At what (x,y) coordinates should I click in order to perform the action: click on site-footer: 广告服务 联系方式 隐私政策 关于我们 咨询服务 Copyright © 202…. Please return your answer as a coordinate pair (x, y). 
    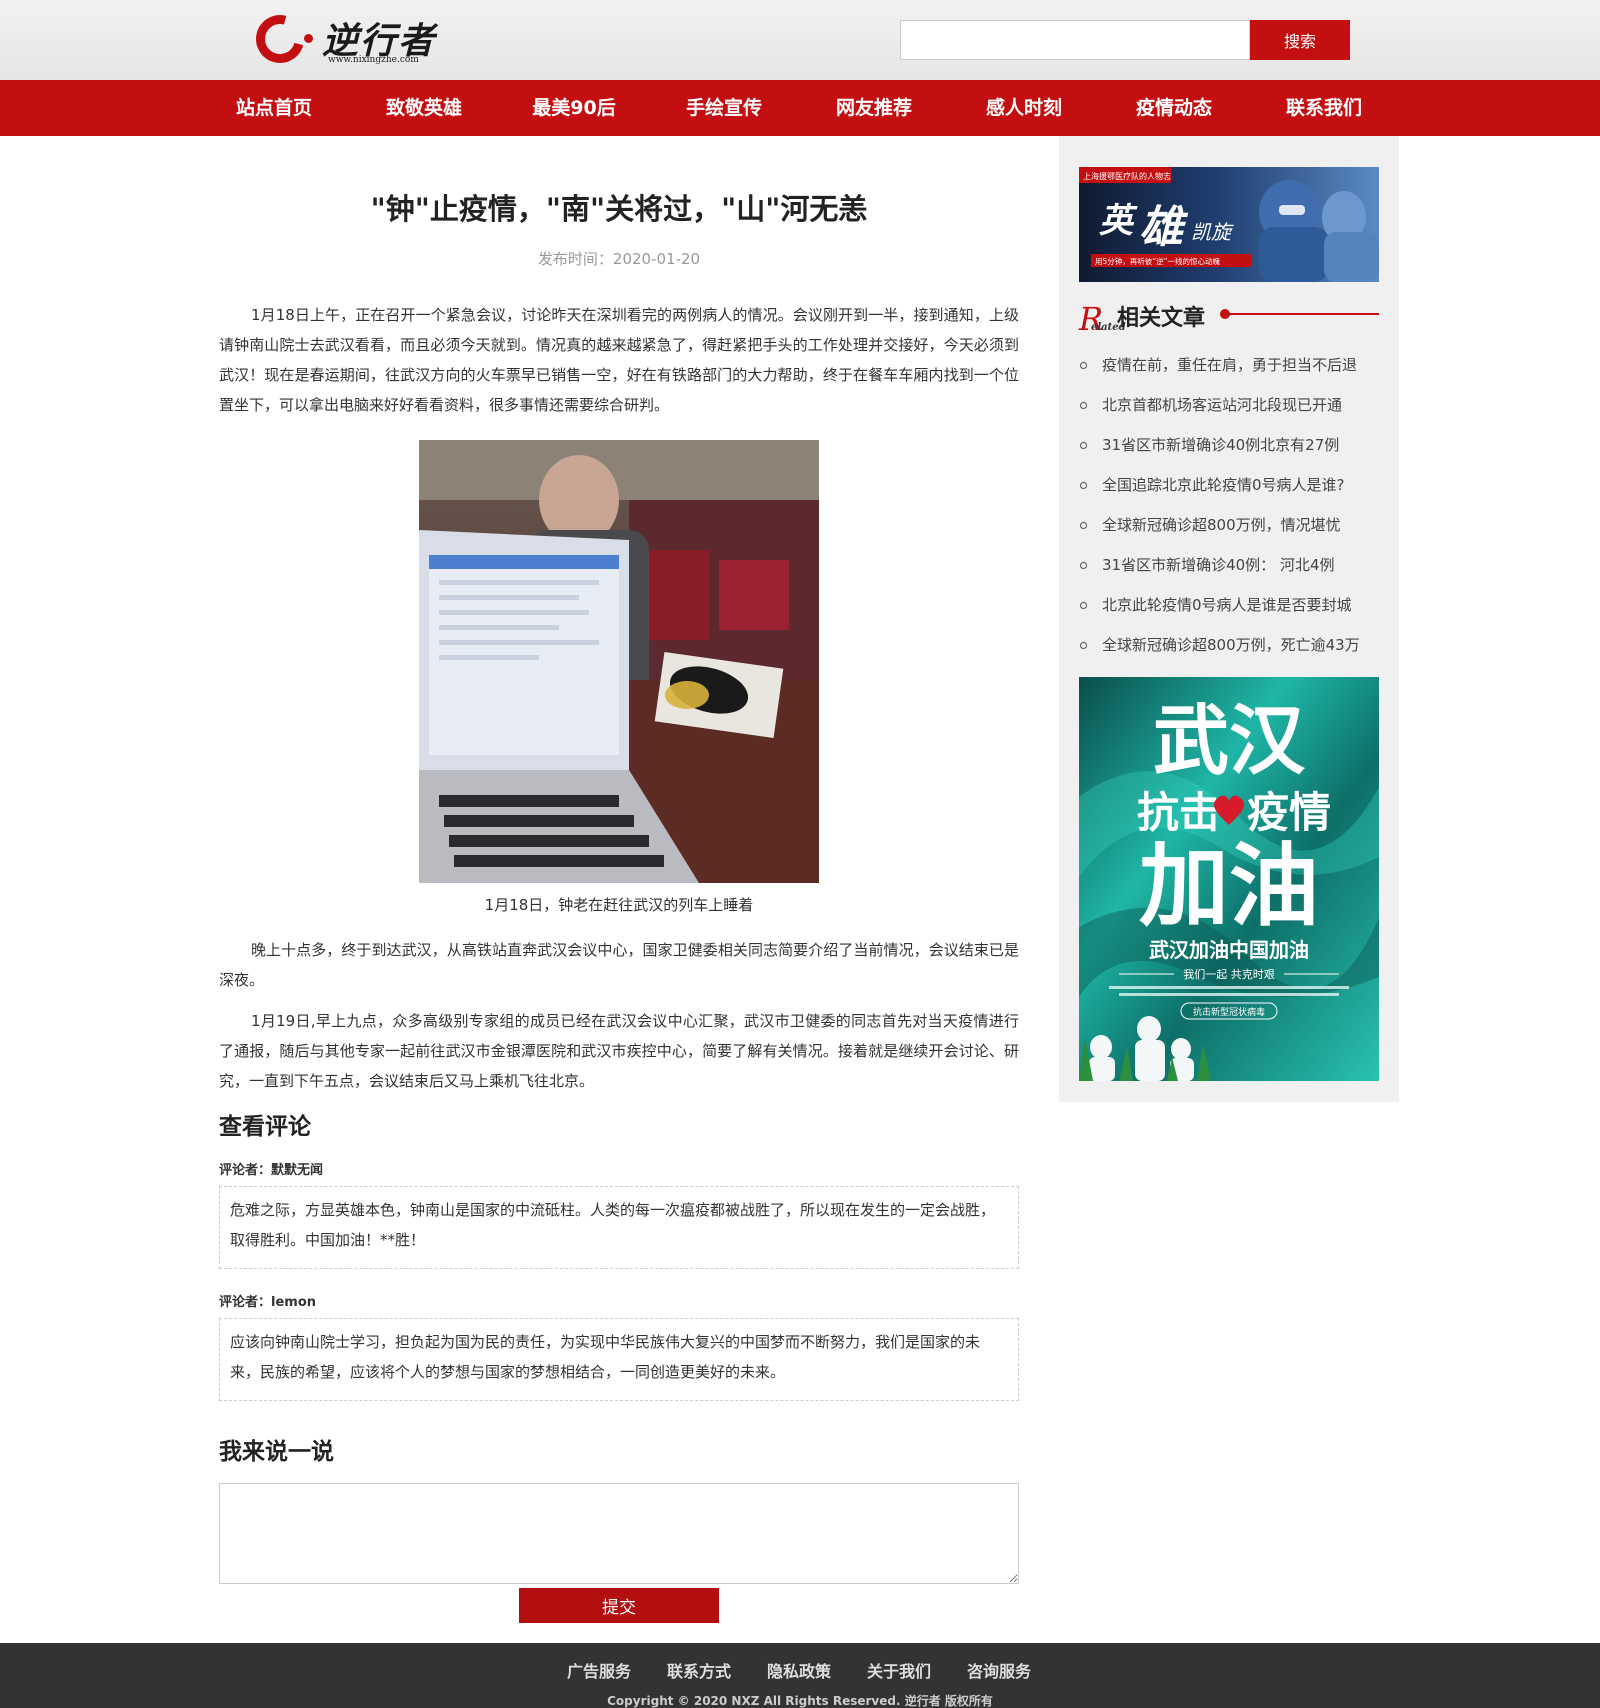
    Looking at the image, I should click on (800, 1675).